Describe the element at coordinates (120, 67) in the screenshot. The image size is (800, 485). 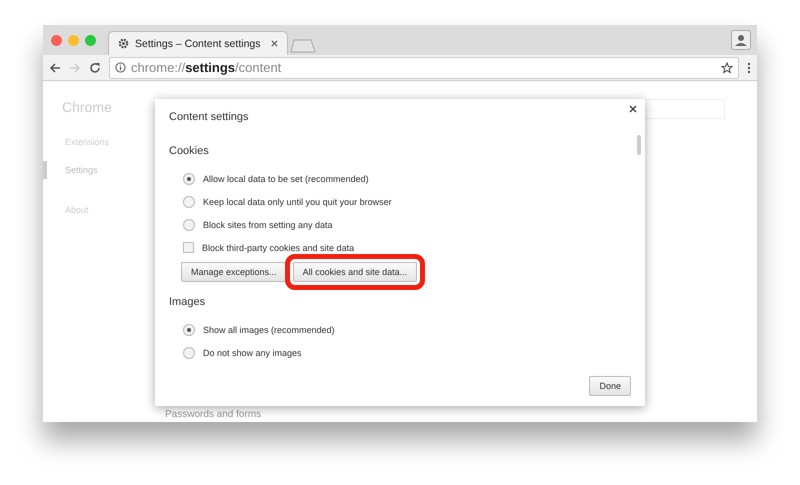
I see `info-icon` at that location.